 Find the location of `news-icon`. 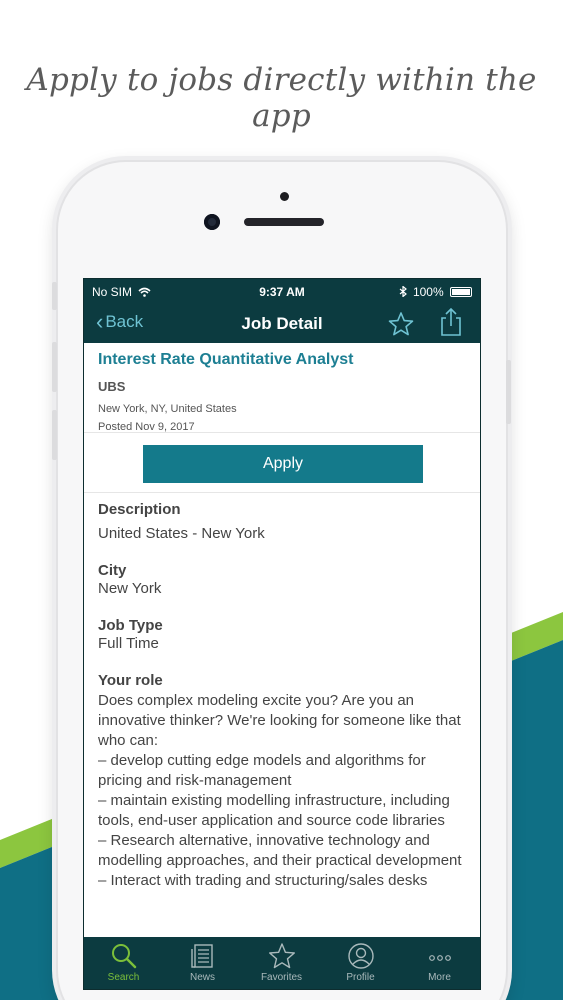

news-icon is located at coordinates (201, 956).